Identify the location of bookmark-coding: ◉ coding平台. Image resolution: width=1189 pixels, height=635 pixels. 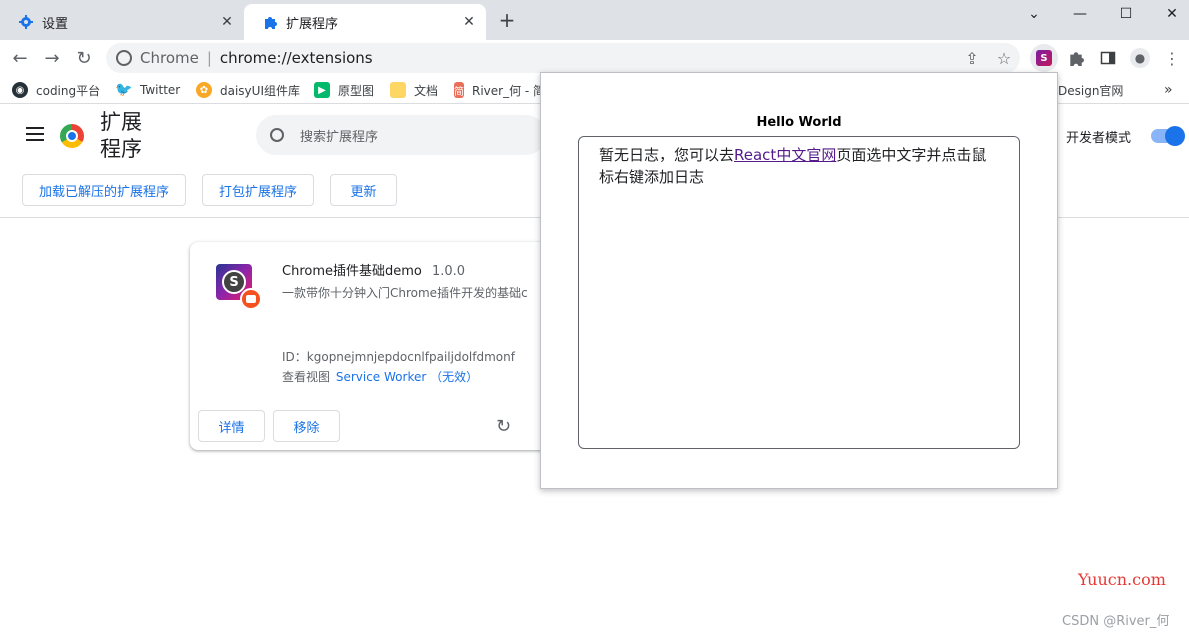
(56, 90).